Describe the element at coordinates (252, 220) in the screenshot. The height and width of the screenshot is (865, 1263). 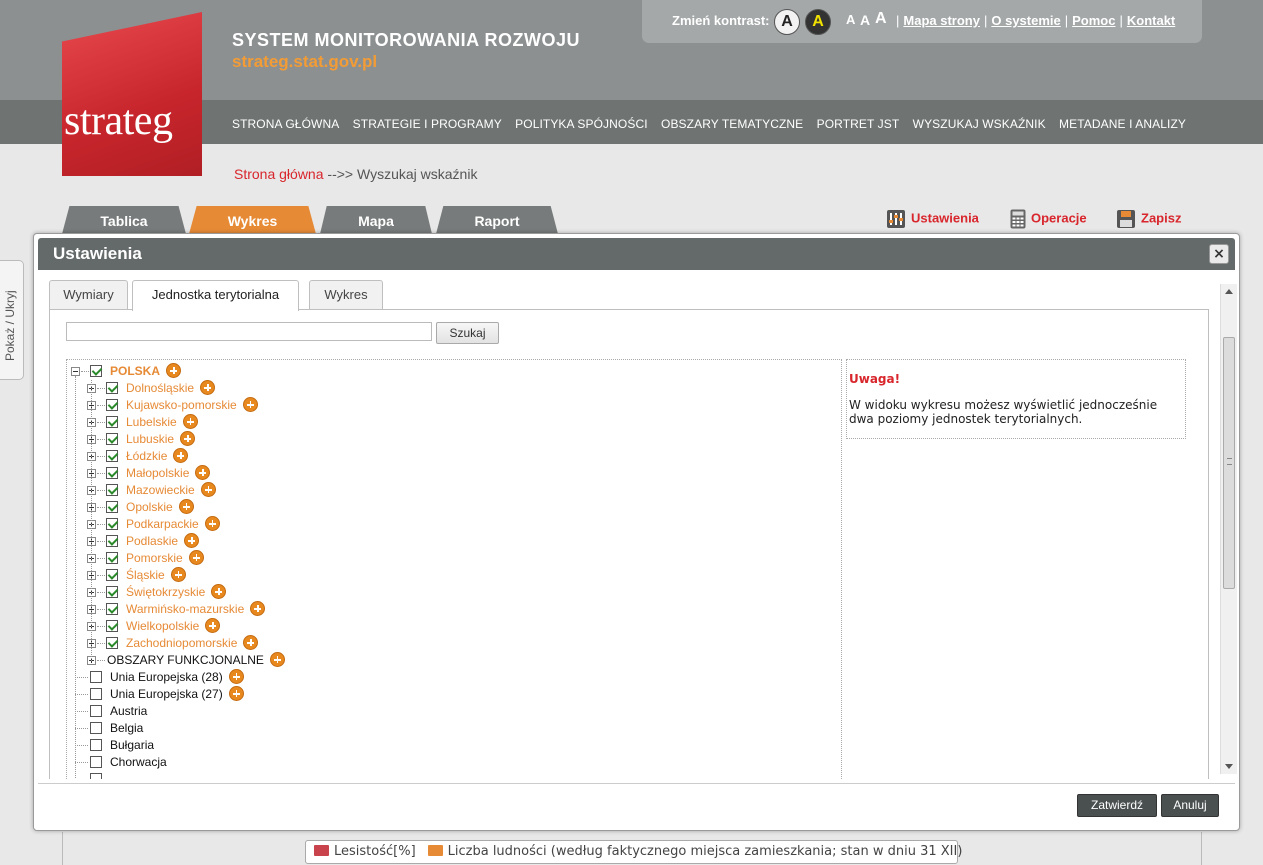
I see `tab-chart: Wykres` at that location.